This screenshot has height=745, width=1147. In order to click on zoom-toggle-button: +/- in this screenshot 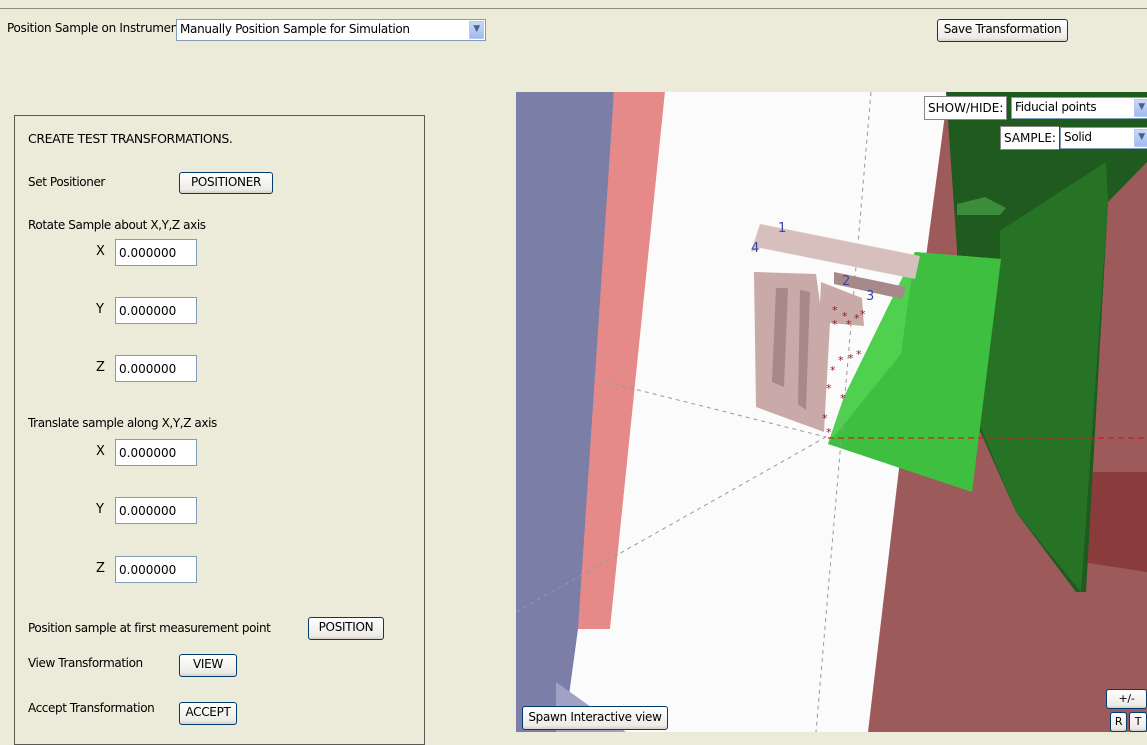, I will do `click(1126, 699)`.